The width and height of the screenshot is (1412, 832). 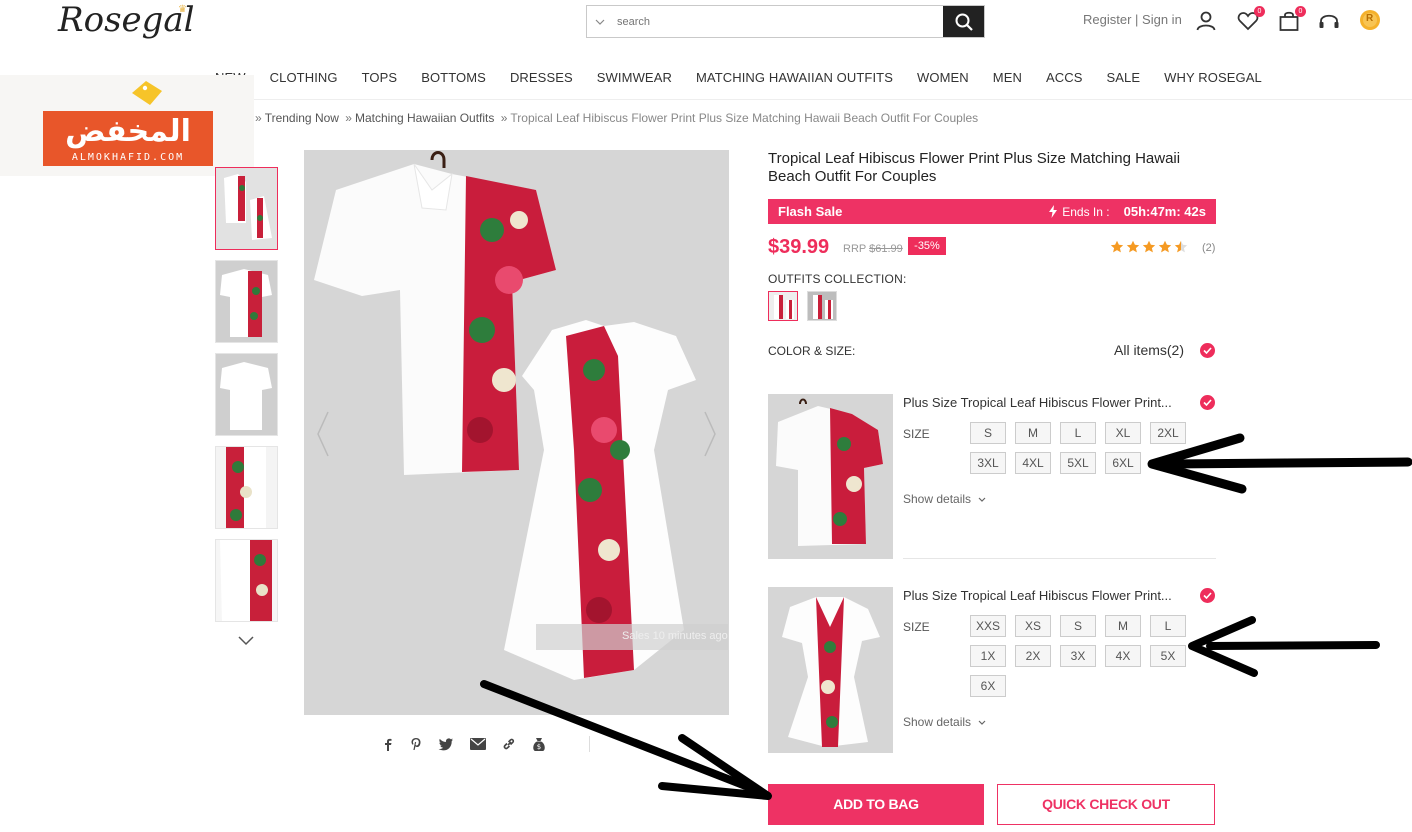 What do you see at coordinates (830, 670) in the screenshot?
I see `item-2-image` at bounding box center [830, 670].